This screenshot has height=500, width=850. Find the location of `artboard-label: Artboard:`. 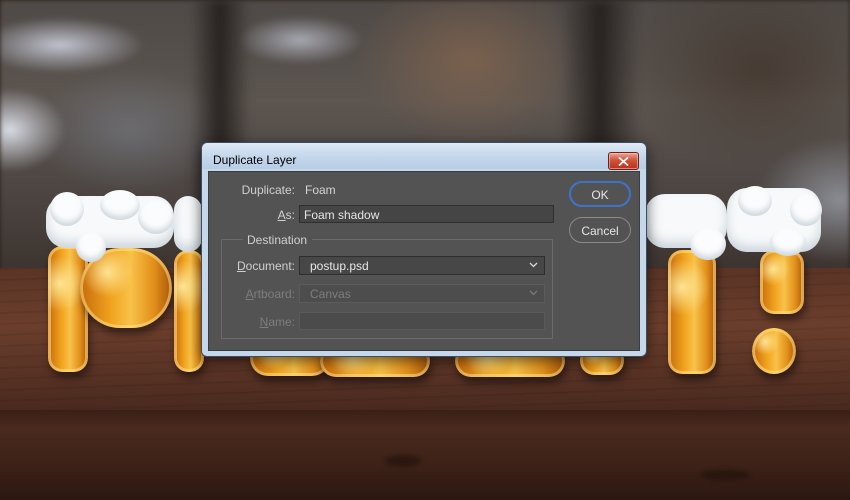

artboard-label: Artboard: is located at coordinates (252, 294).